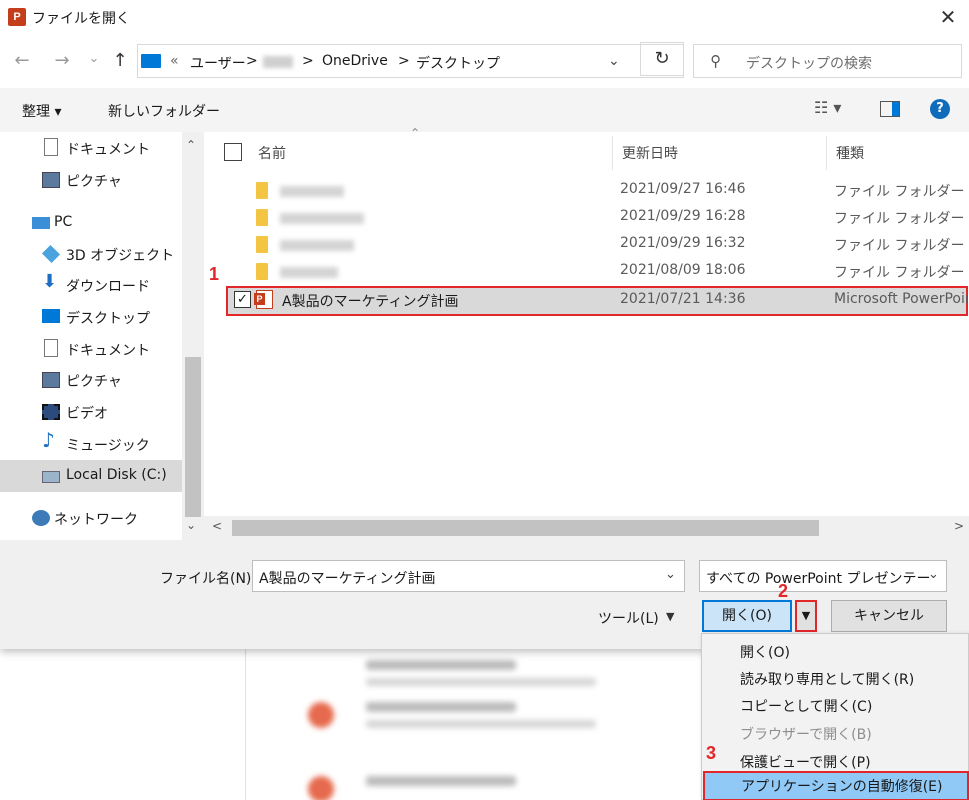 Image resolution: width=969 pixels, height=800 pixels. Describe the element at coordinates (272, 163) in the screenshot. I see `column-header-name: 名前` at that location.